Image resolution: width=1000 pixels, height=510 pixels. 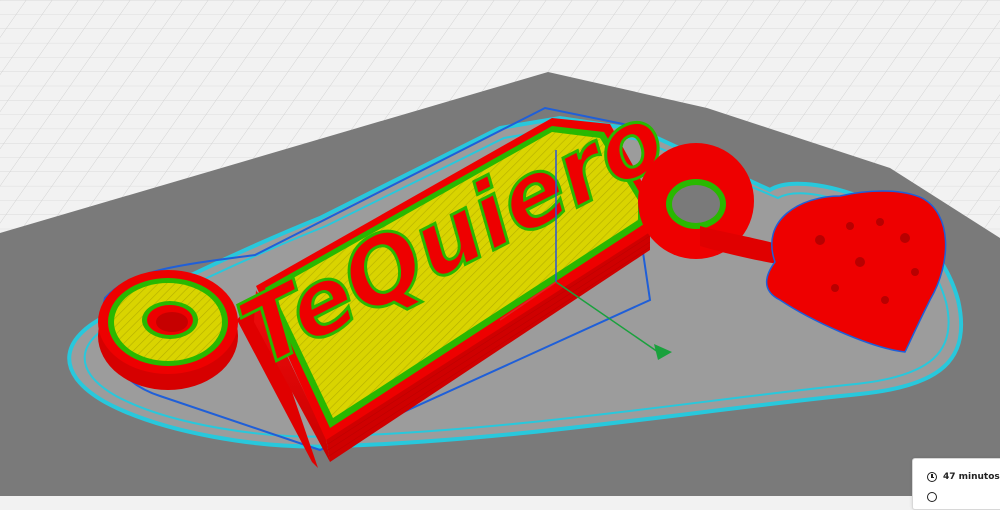 What do you see at coordinates (172, 322) in the screenshot?
I see `ring-tab-hole-inner` at bounding box center [172, 322].